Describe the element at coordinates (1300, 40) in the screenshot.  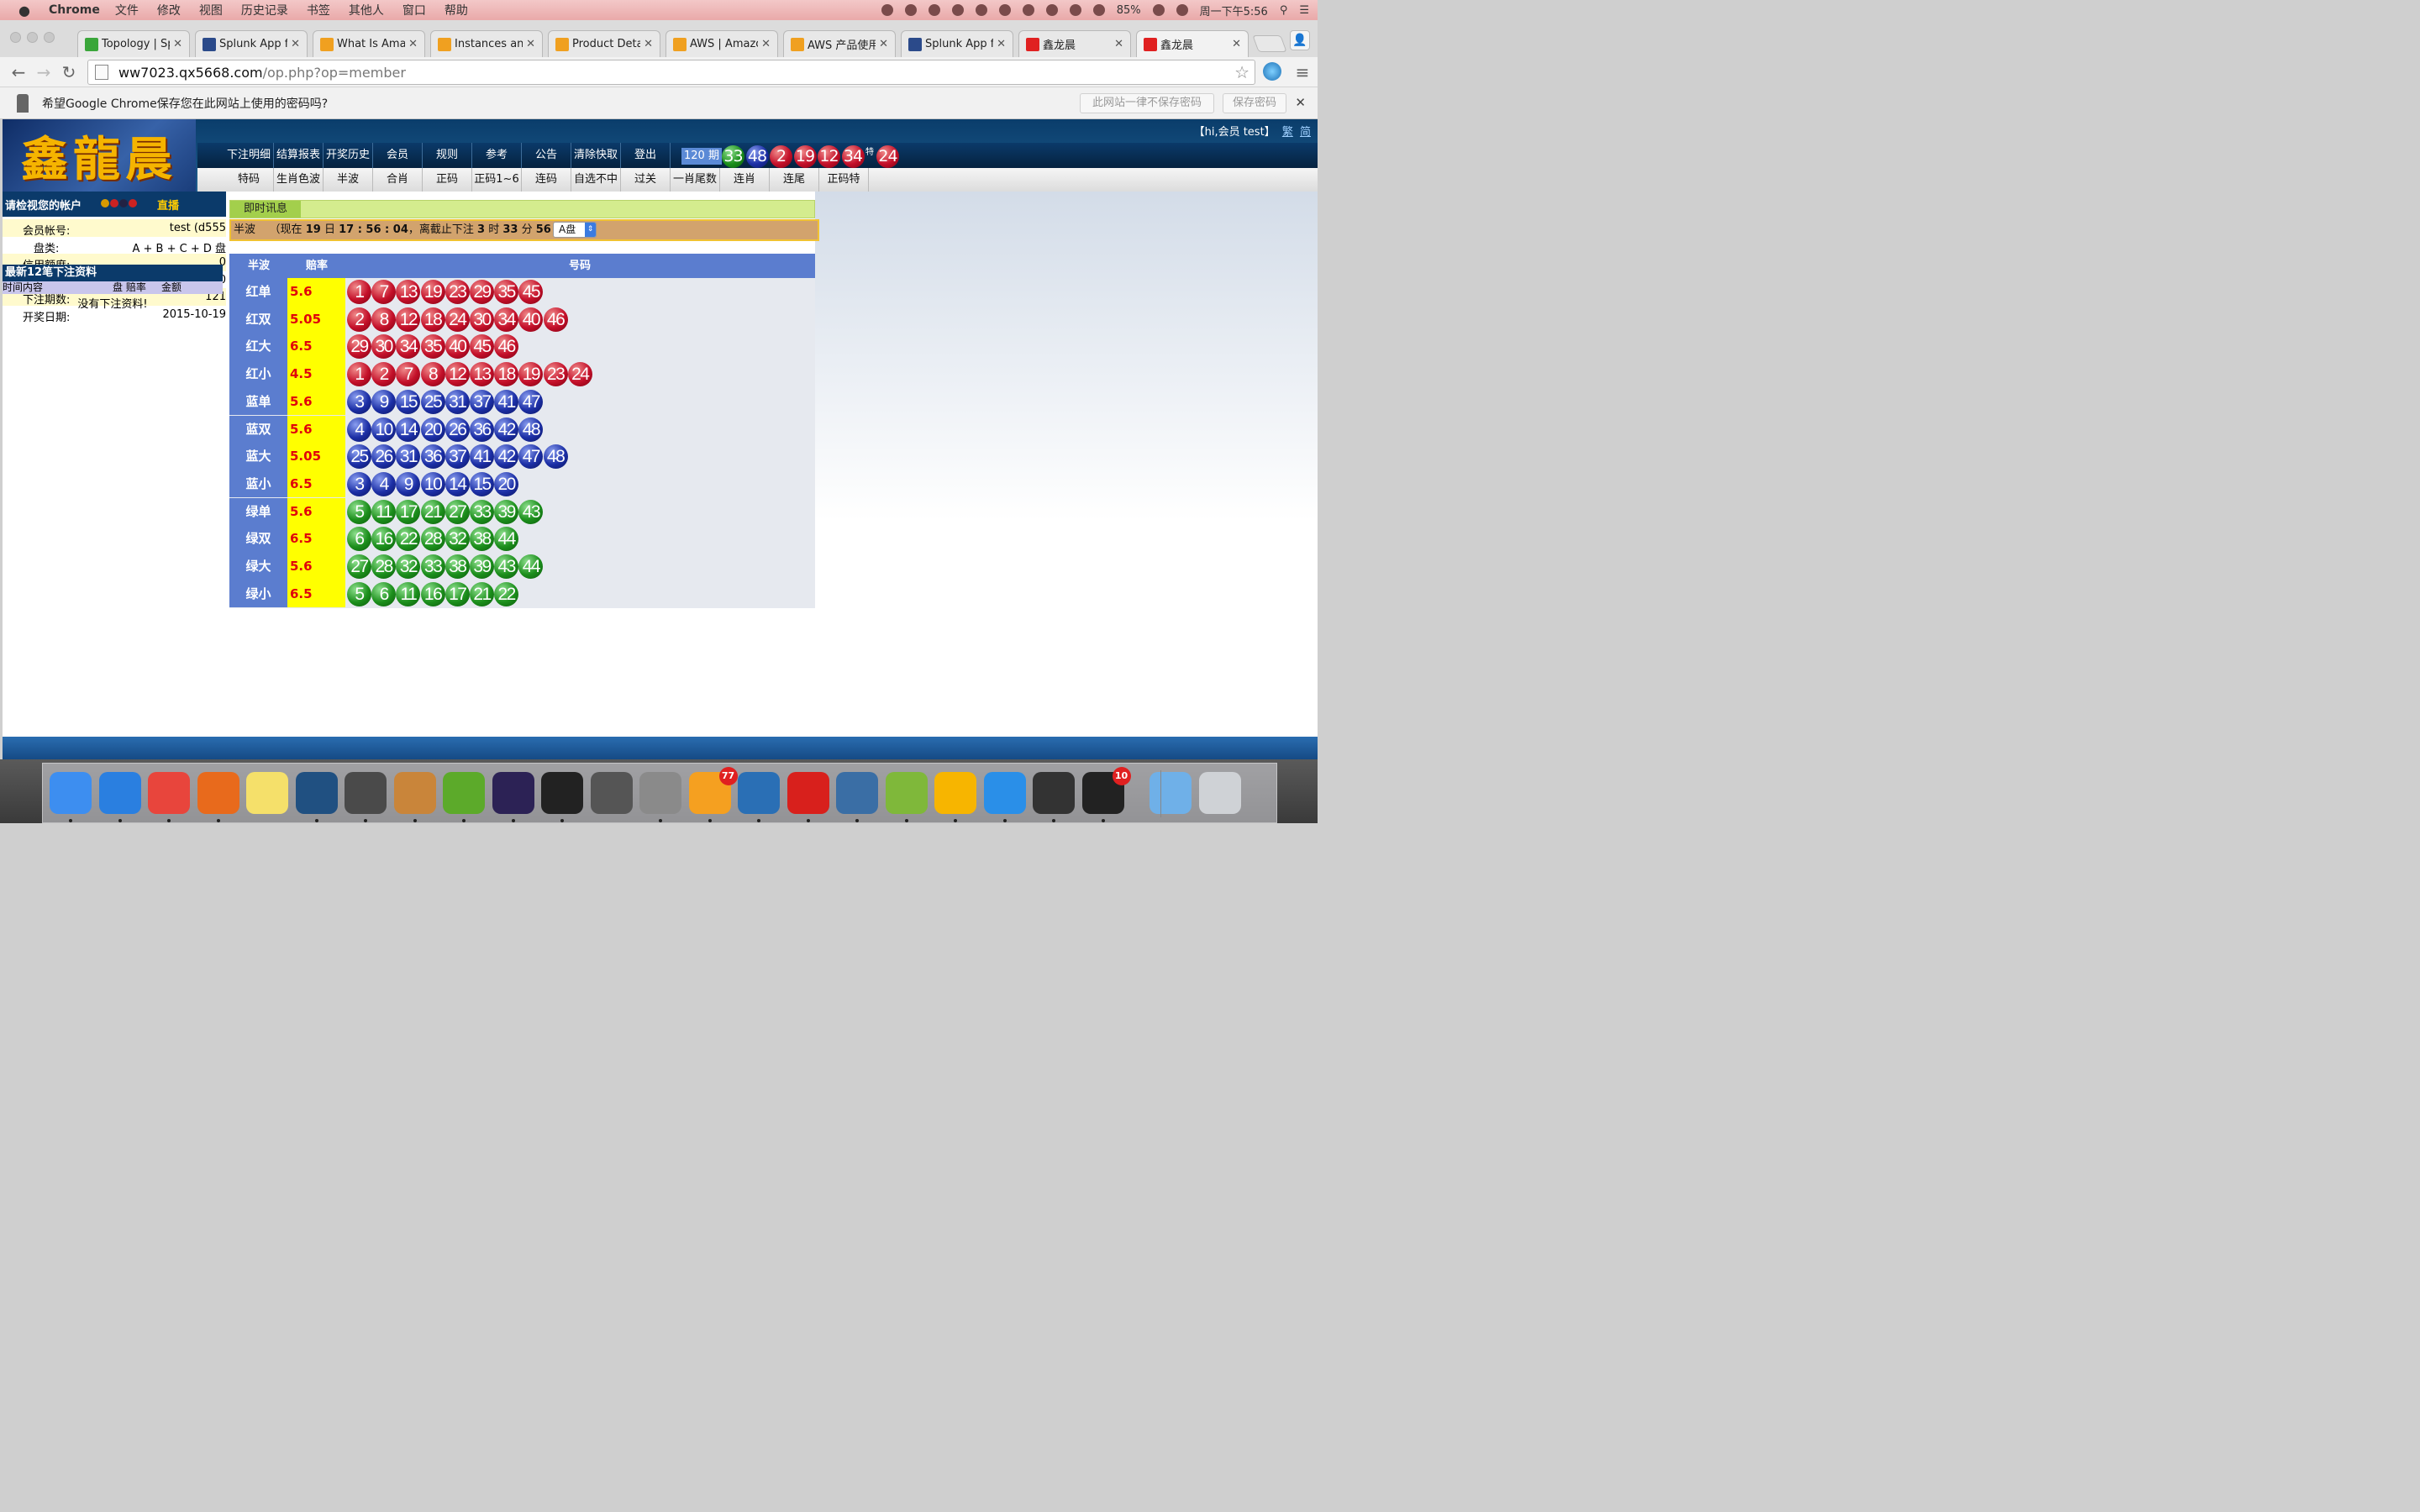
I see `profile-icon: 👤` at that location.